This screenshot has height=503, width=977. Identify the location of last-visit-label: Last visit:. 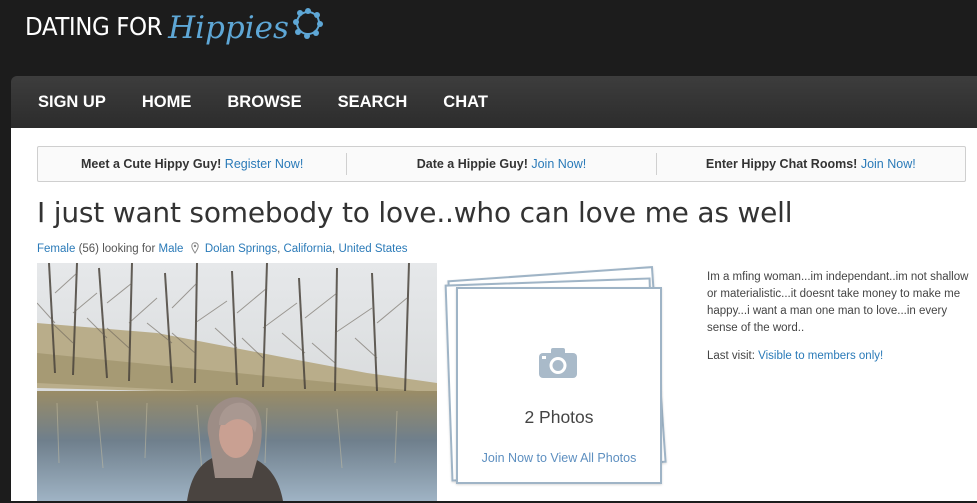
(731, 356).